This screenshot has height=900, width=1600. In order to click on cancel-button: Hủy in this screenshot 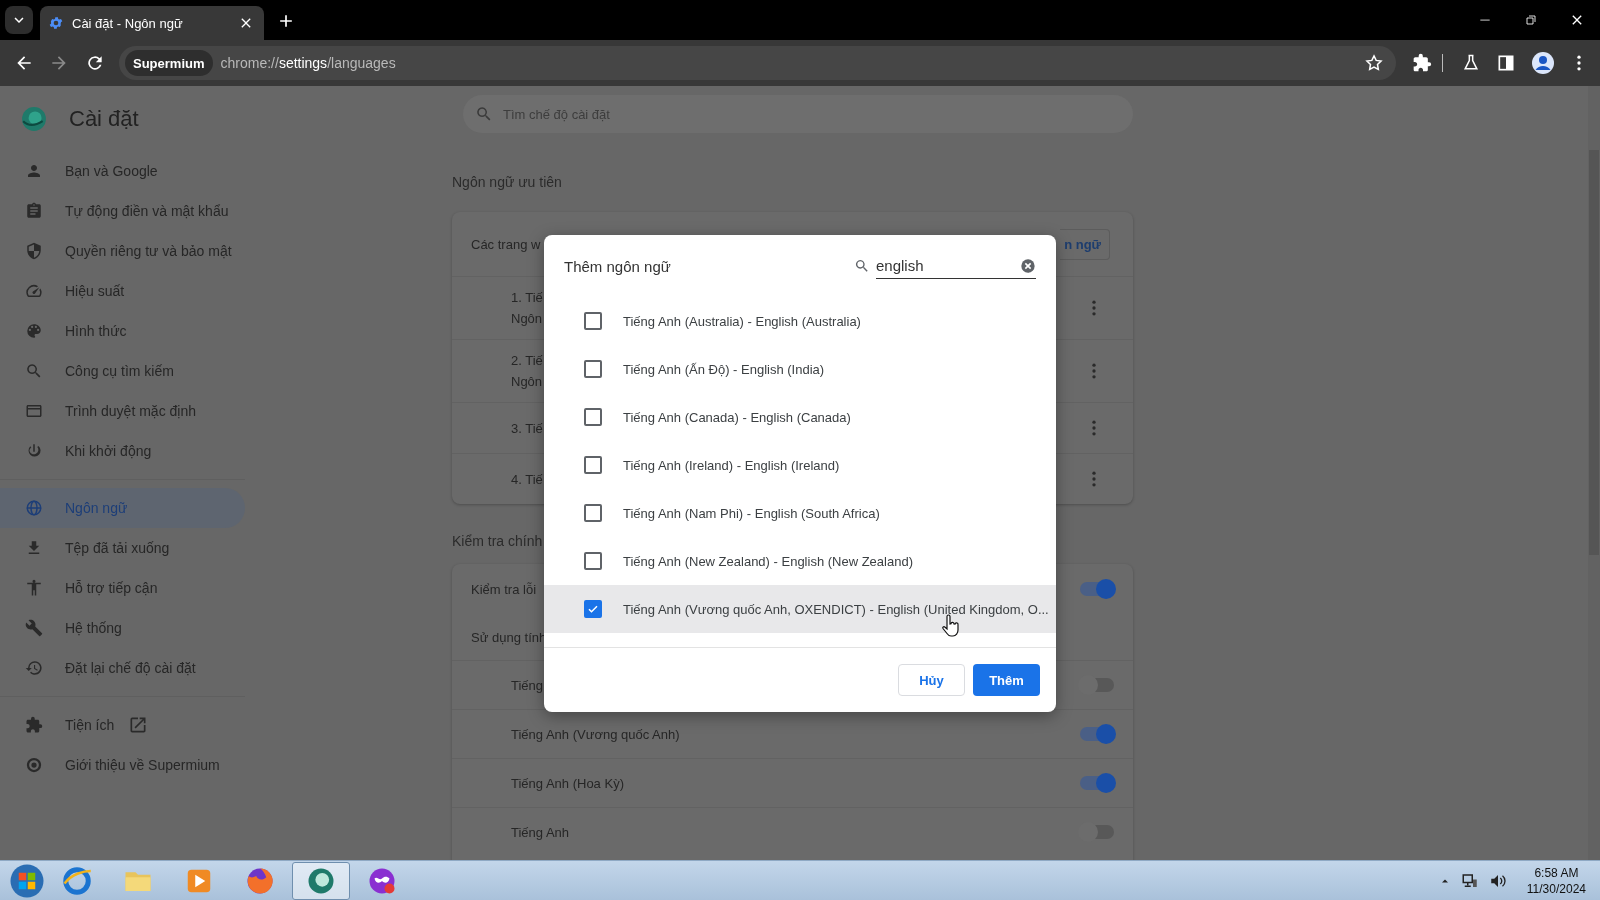, I will do `click(931, 680)`.